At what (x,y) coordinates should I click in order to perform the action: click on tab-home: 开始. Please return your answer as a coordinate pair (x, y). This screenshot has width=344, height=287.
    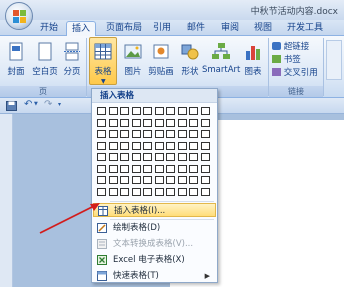
    Looking at the image, I should click on (49, 28).